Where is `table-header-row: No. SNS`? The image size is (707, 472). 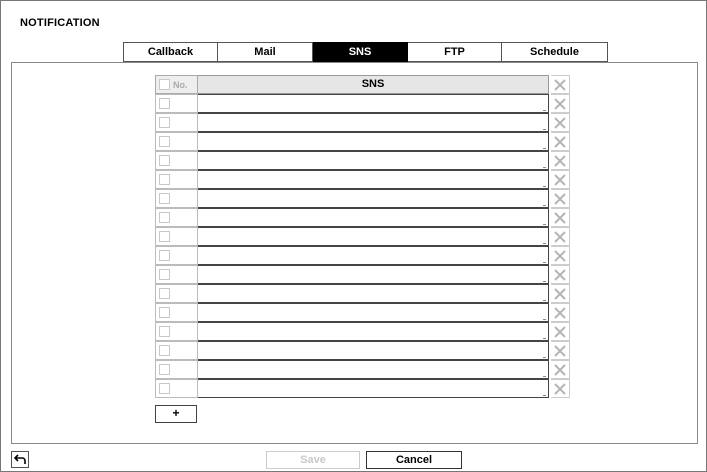 table-header-row: No. SNS is located at coordinates (366, 84).